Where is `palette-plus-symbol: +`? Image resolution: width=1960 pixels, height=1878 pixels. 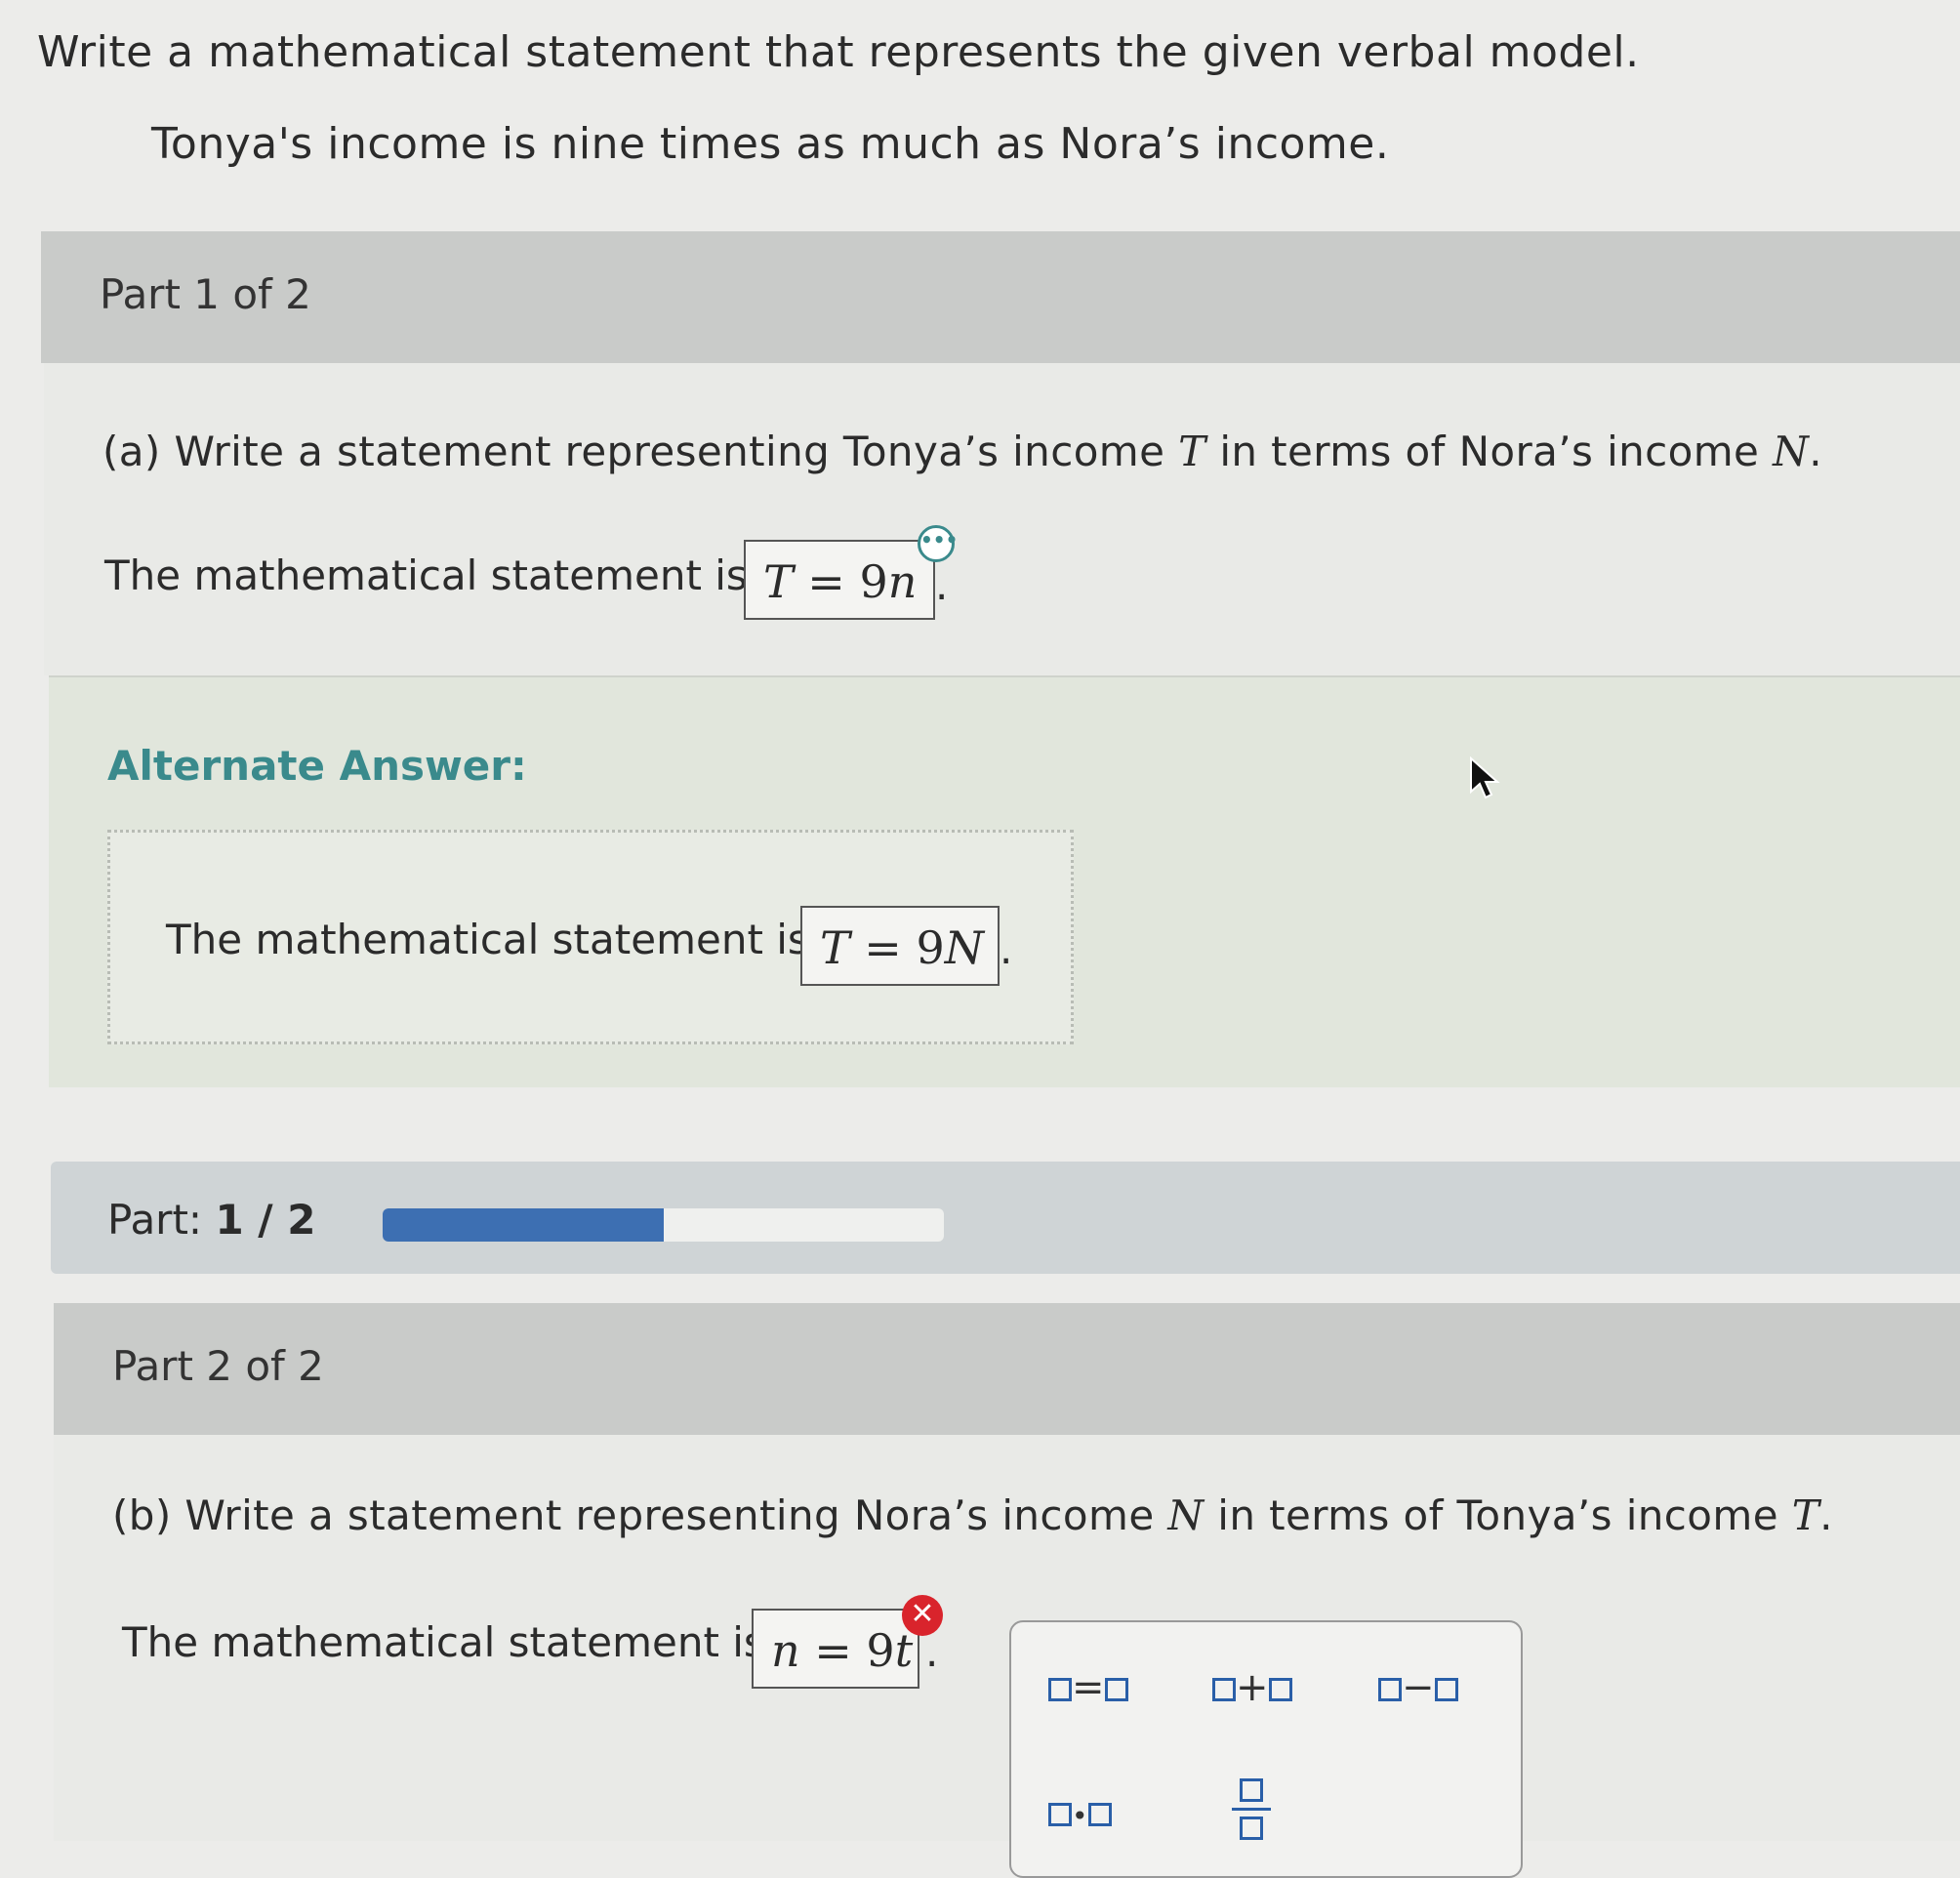
palette-plus-symbol: + is located at coordinates (1252, 1687).